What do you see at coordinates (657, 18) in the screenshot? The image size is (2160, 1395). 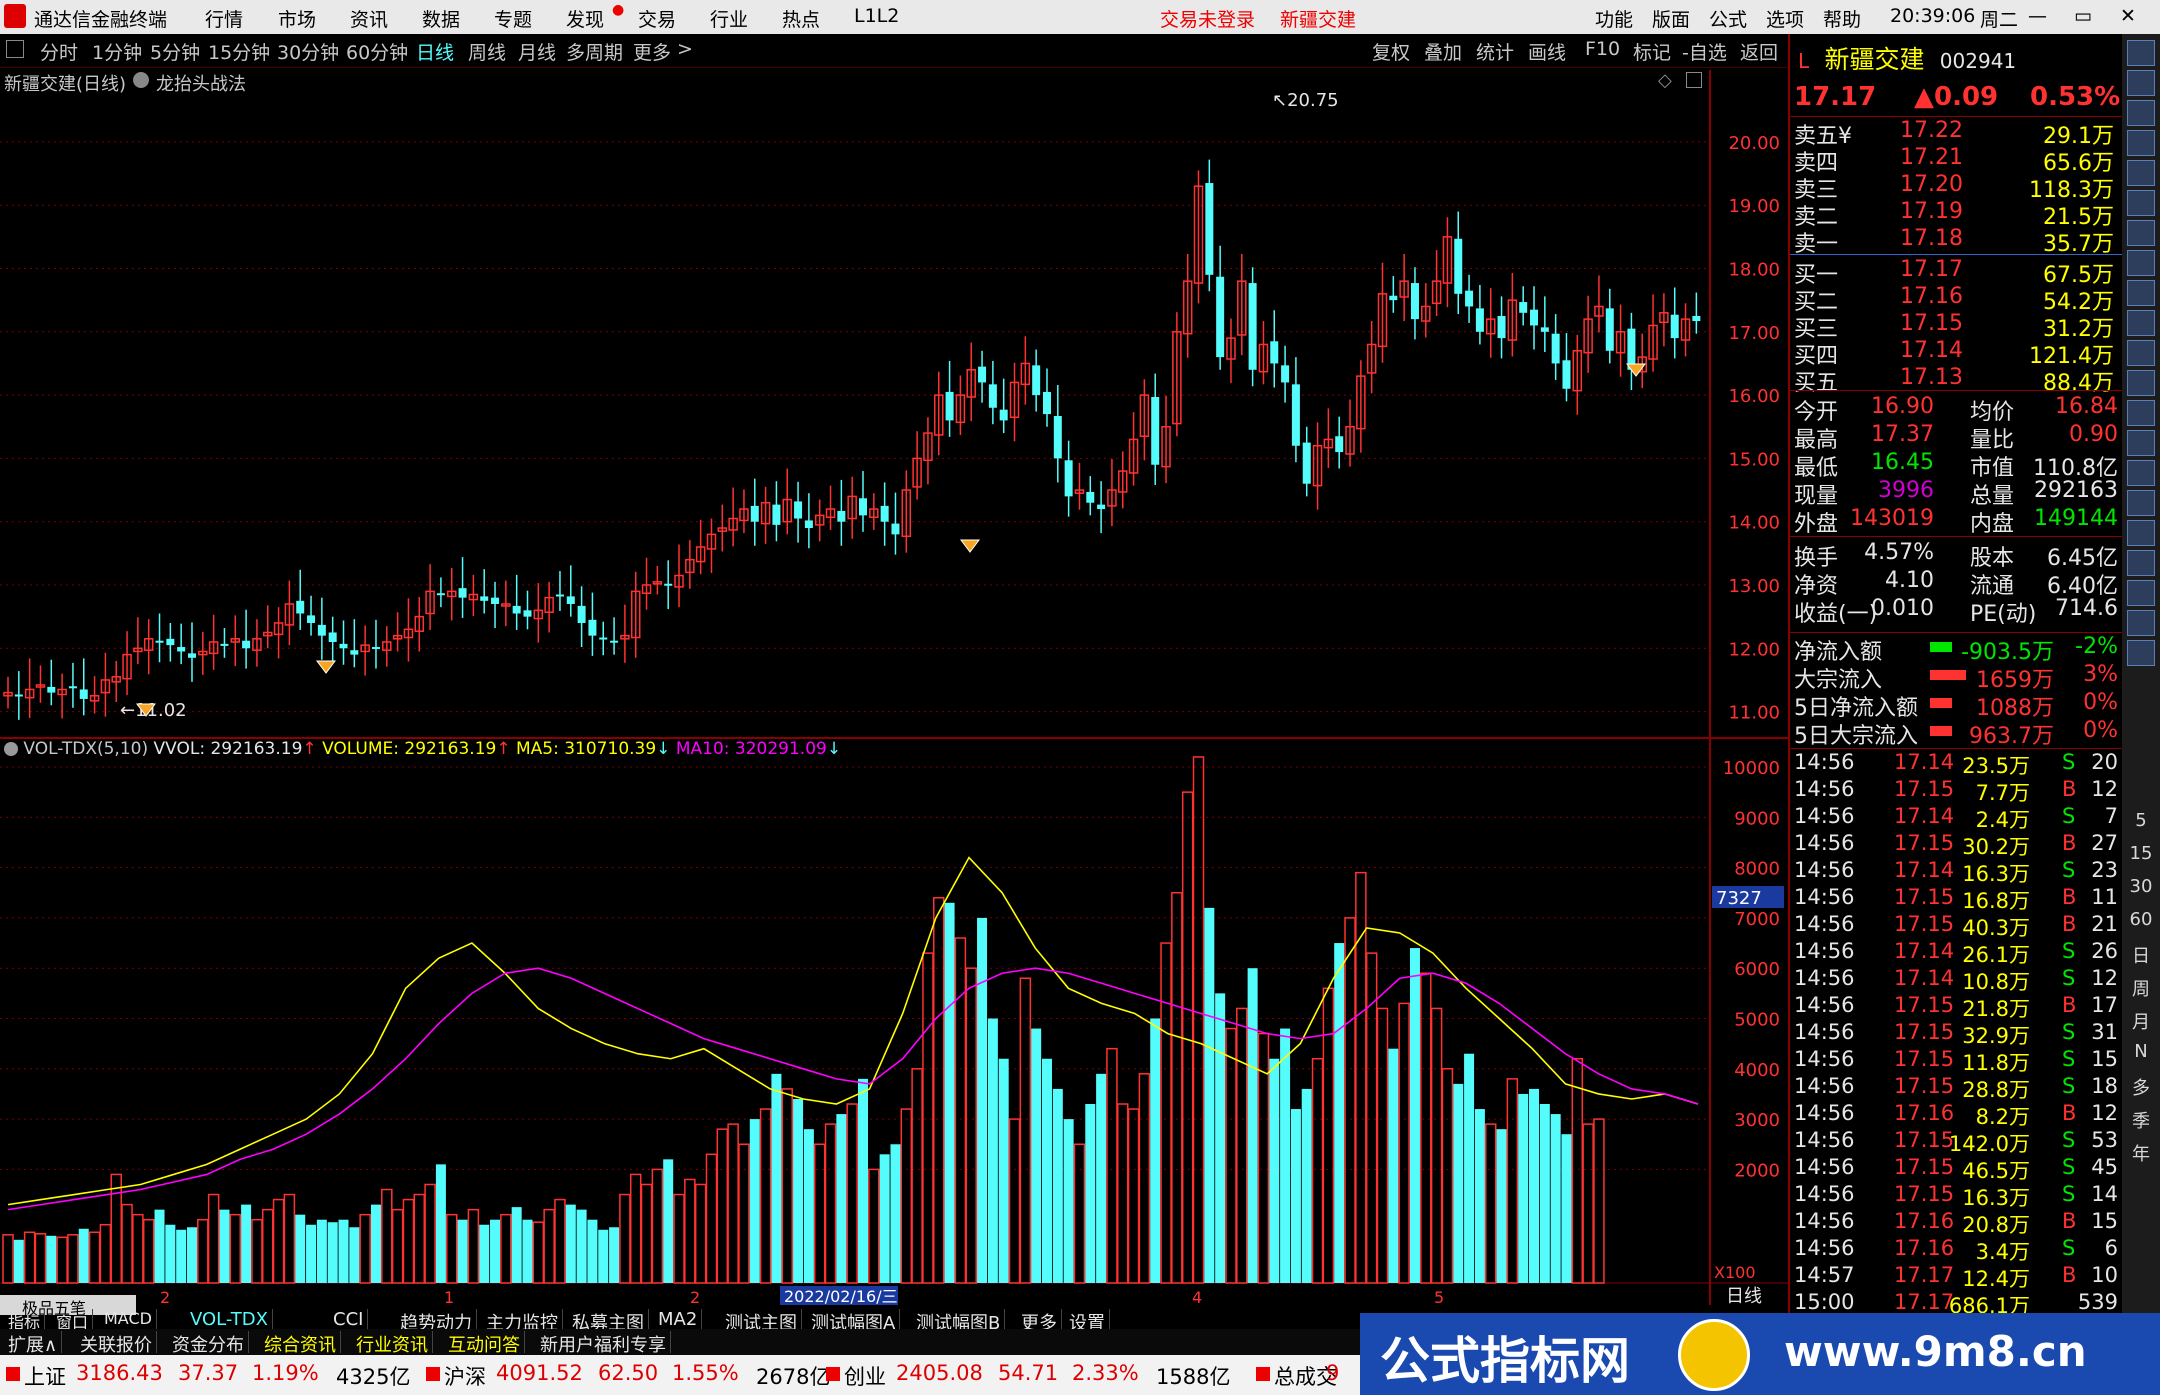 I see `menu-item-jiaoyi: 交易` at bounding box center [657, 18].